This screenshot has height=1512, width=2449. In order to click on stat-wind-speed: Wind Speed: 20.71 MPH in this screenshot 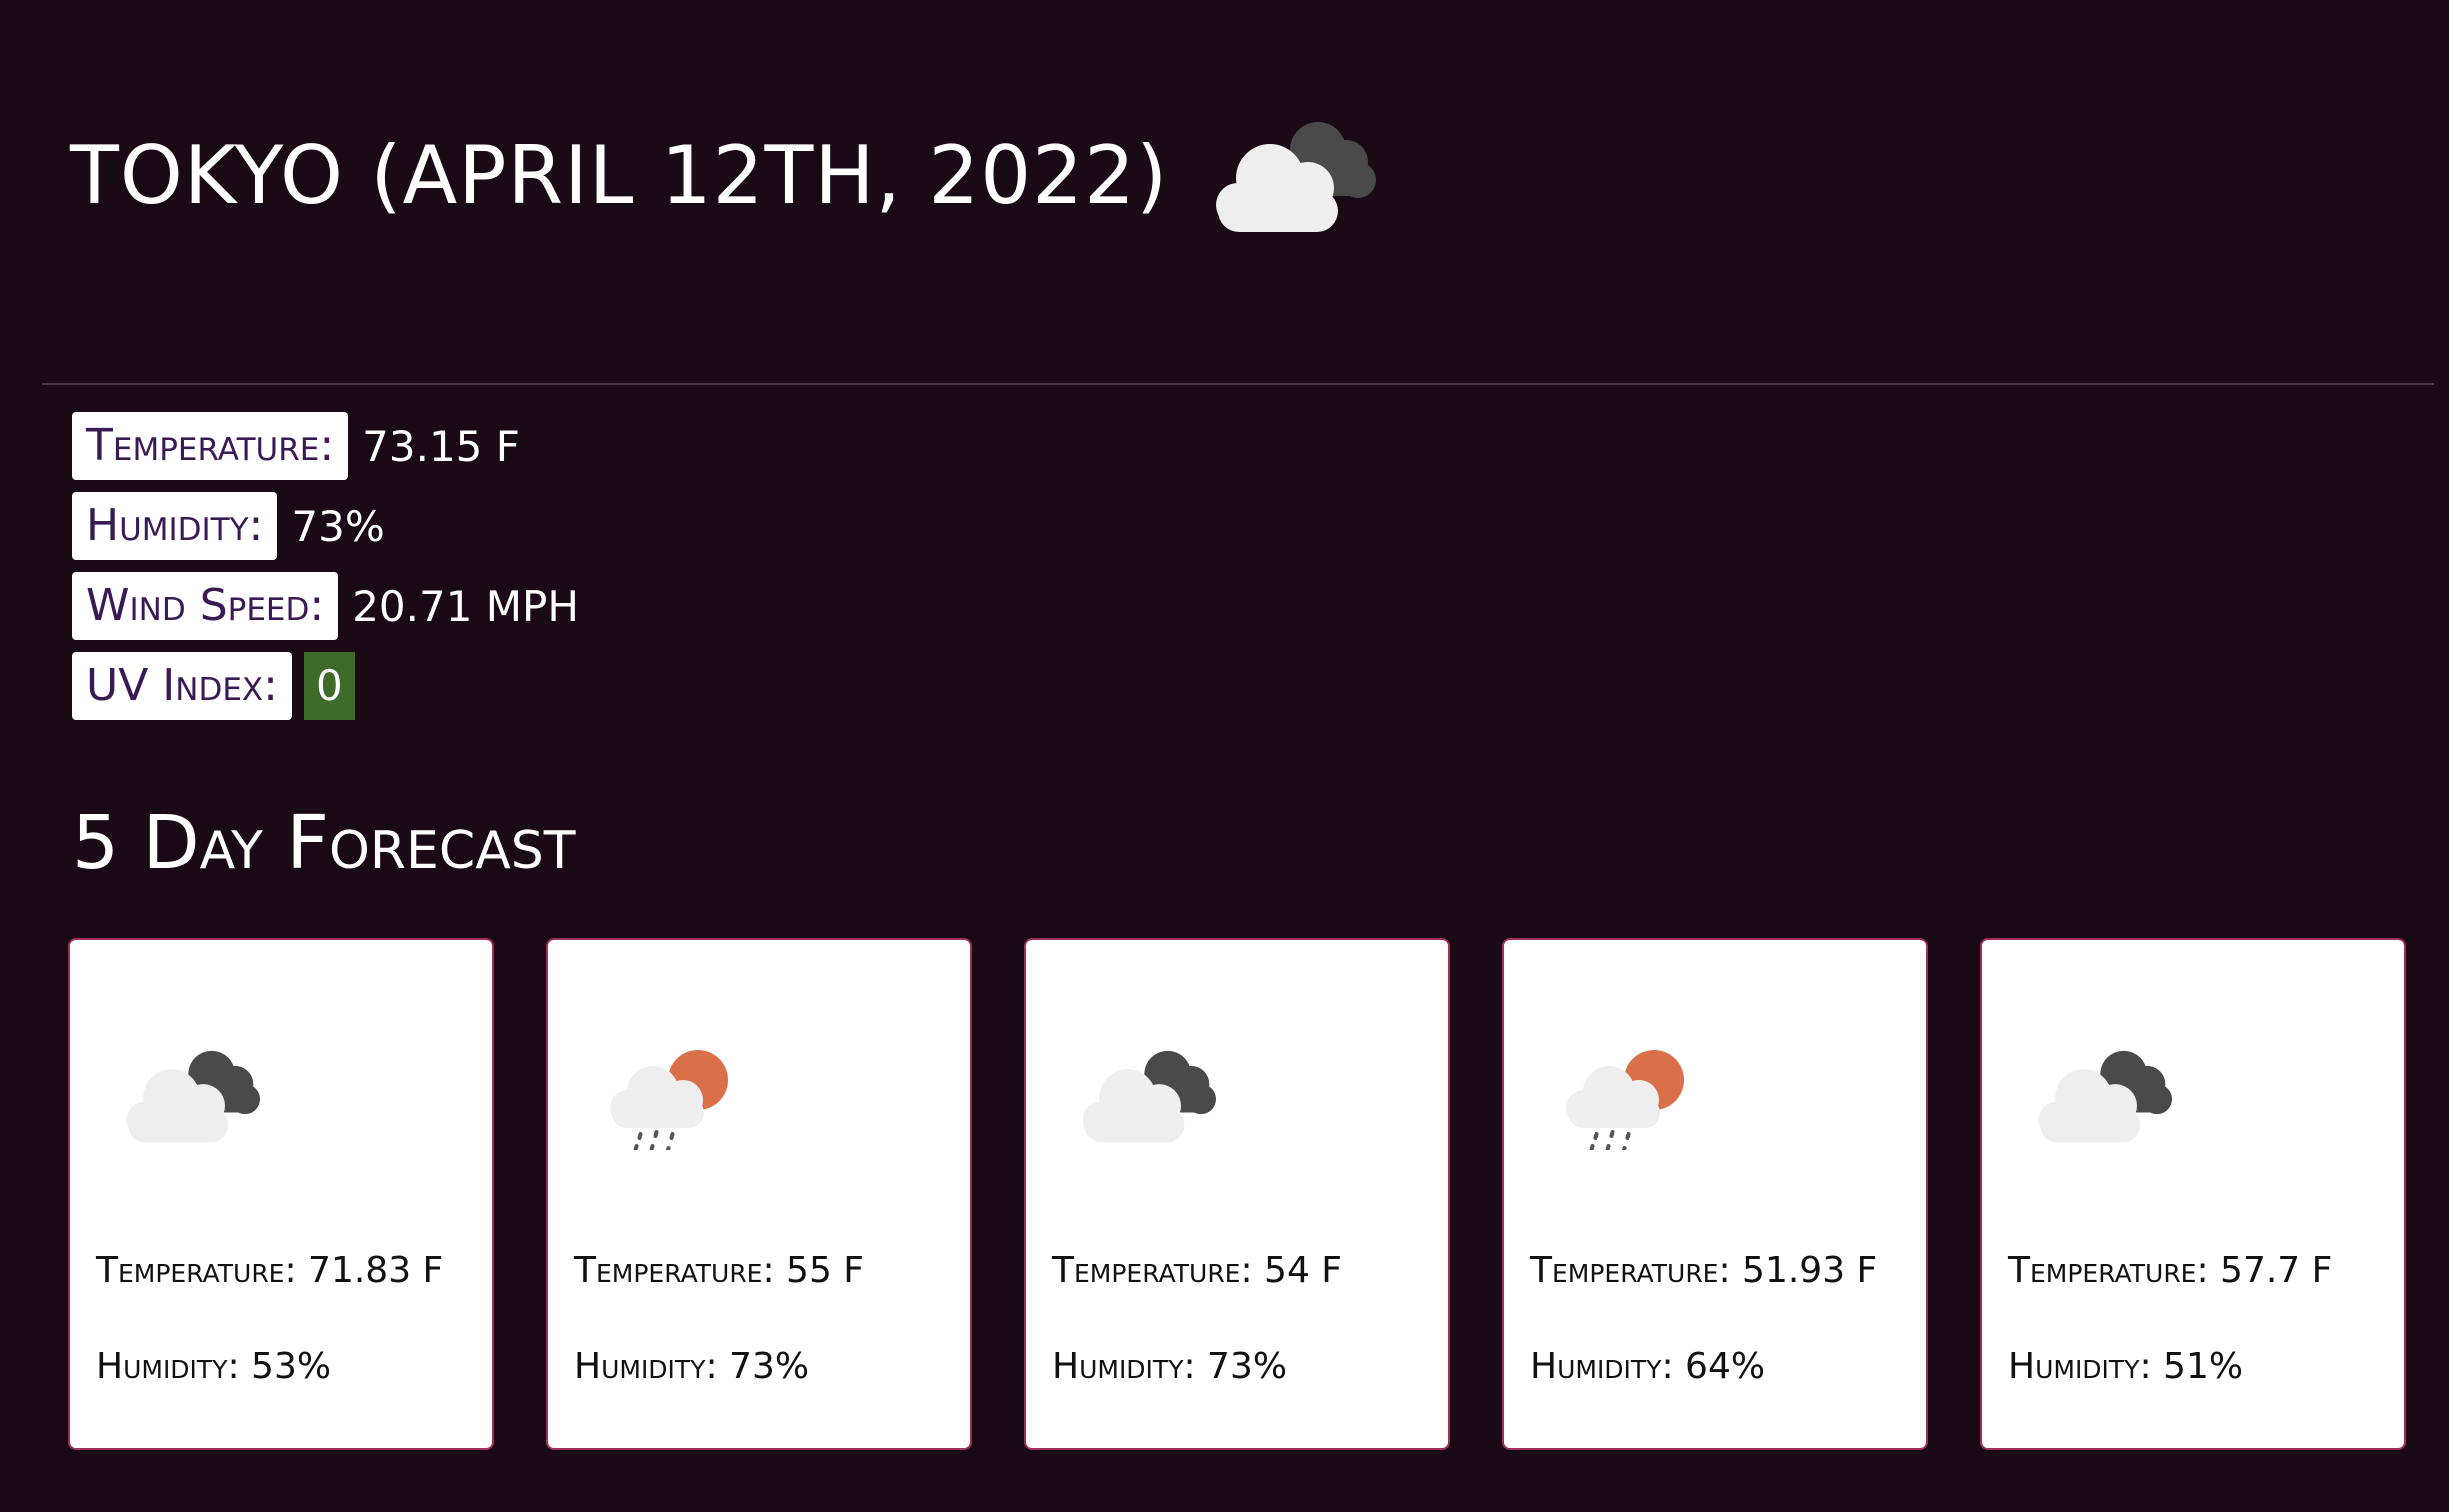, I will do `click(325, 606)`.